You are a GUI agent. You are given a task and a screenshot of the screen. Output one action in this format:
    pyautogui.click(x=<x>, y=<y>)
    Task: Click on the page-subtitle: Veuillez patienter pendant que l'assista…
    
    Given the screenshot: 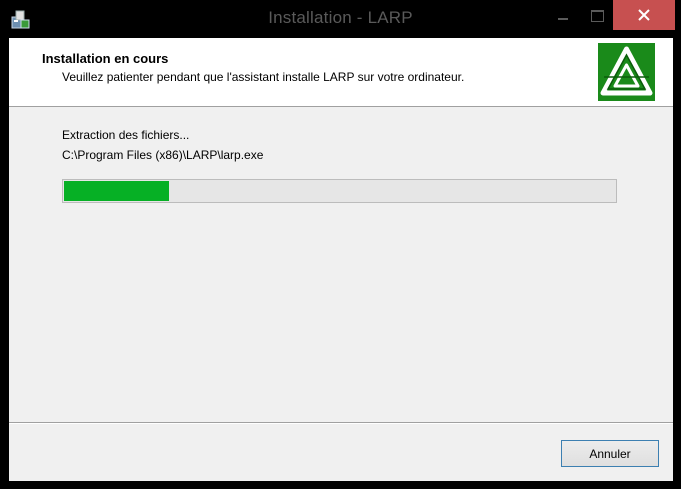 What is the action you would take?
    pyautogui.click(x=263, y=77)
    